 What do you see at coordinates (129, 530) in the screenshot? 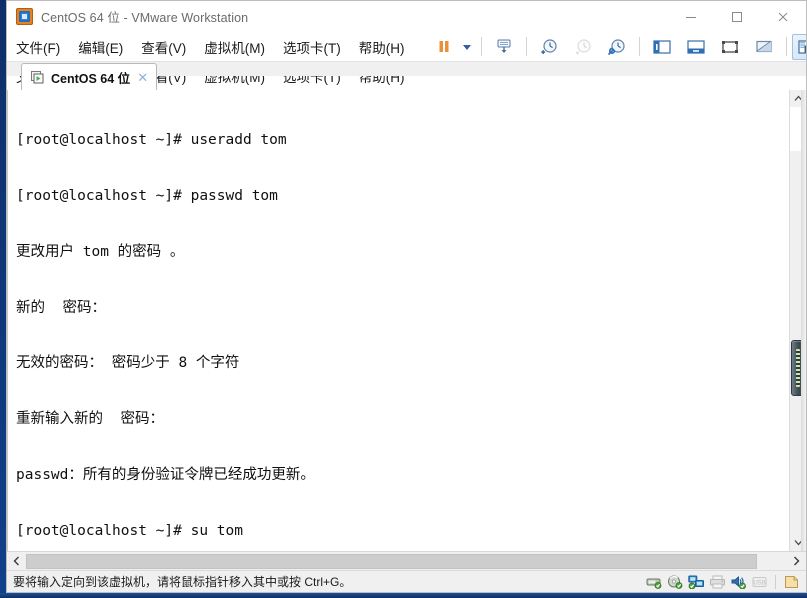
I see `terminal-line: [root@localhost ~]# su tom` at bounding box center [129, 530].